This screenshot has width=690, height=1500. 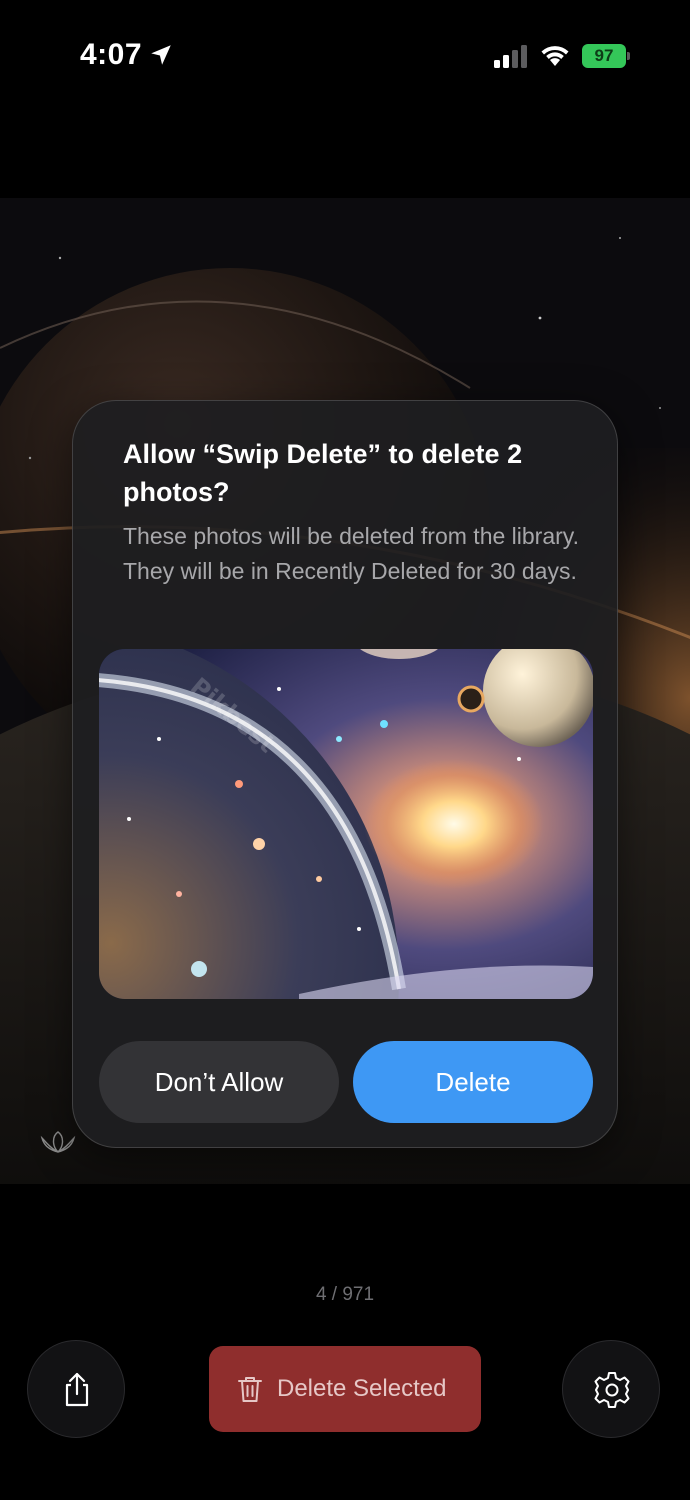 What do you see at coordinates (473, 1082) in the screenshot?
I see `delete-button: Delete` at bounding box center [473, 1082].